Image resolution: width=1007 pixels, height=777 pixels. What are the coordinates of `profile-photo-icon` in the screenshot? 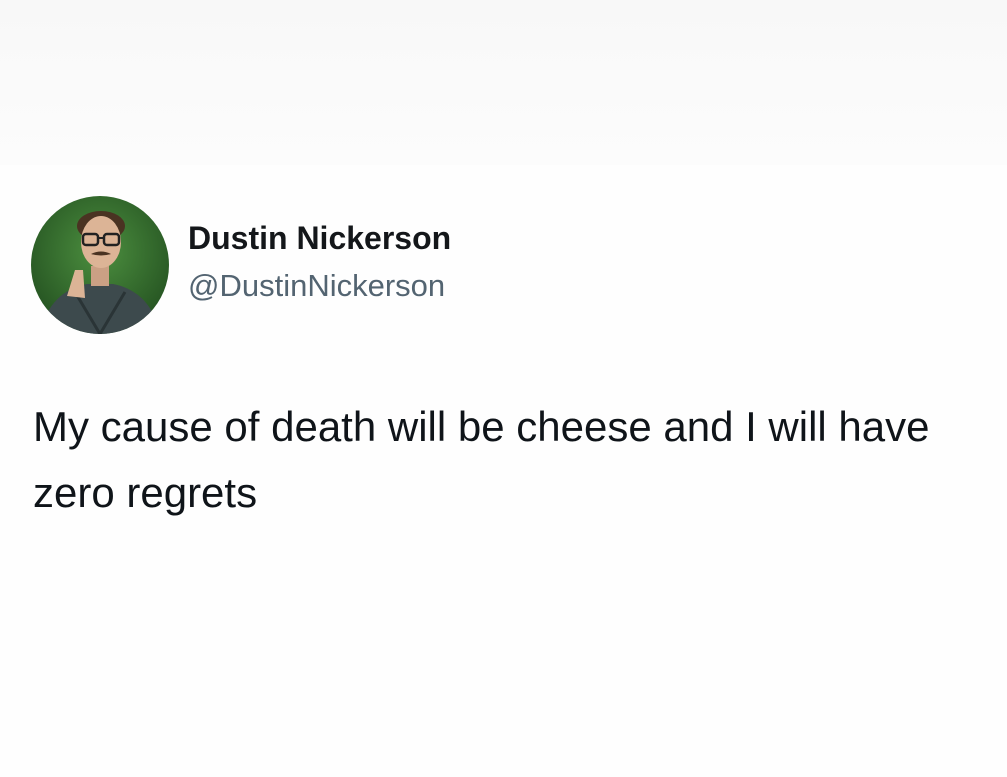 It's located at (100, 265).